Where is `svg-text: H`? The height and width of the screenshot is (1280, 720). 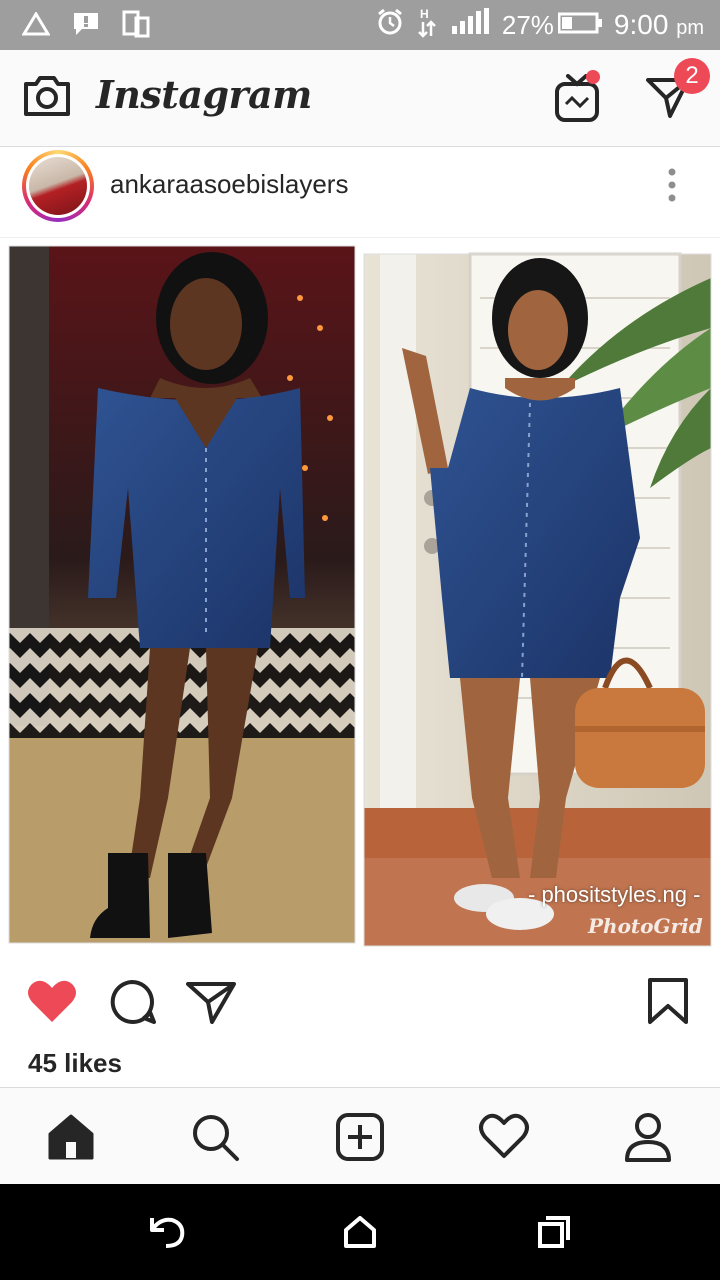 svg-text: H is located at coordinates (424, 14).